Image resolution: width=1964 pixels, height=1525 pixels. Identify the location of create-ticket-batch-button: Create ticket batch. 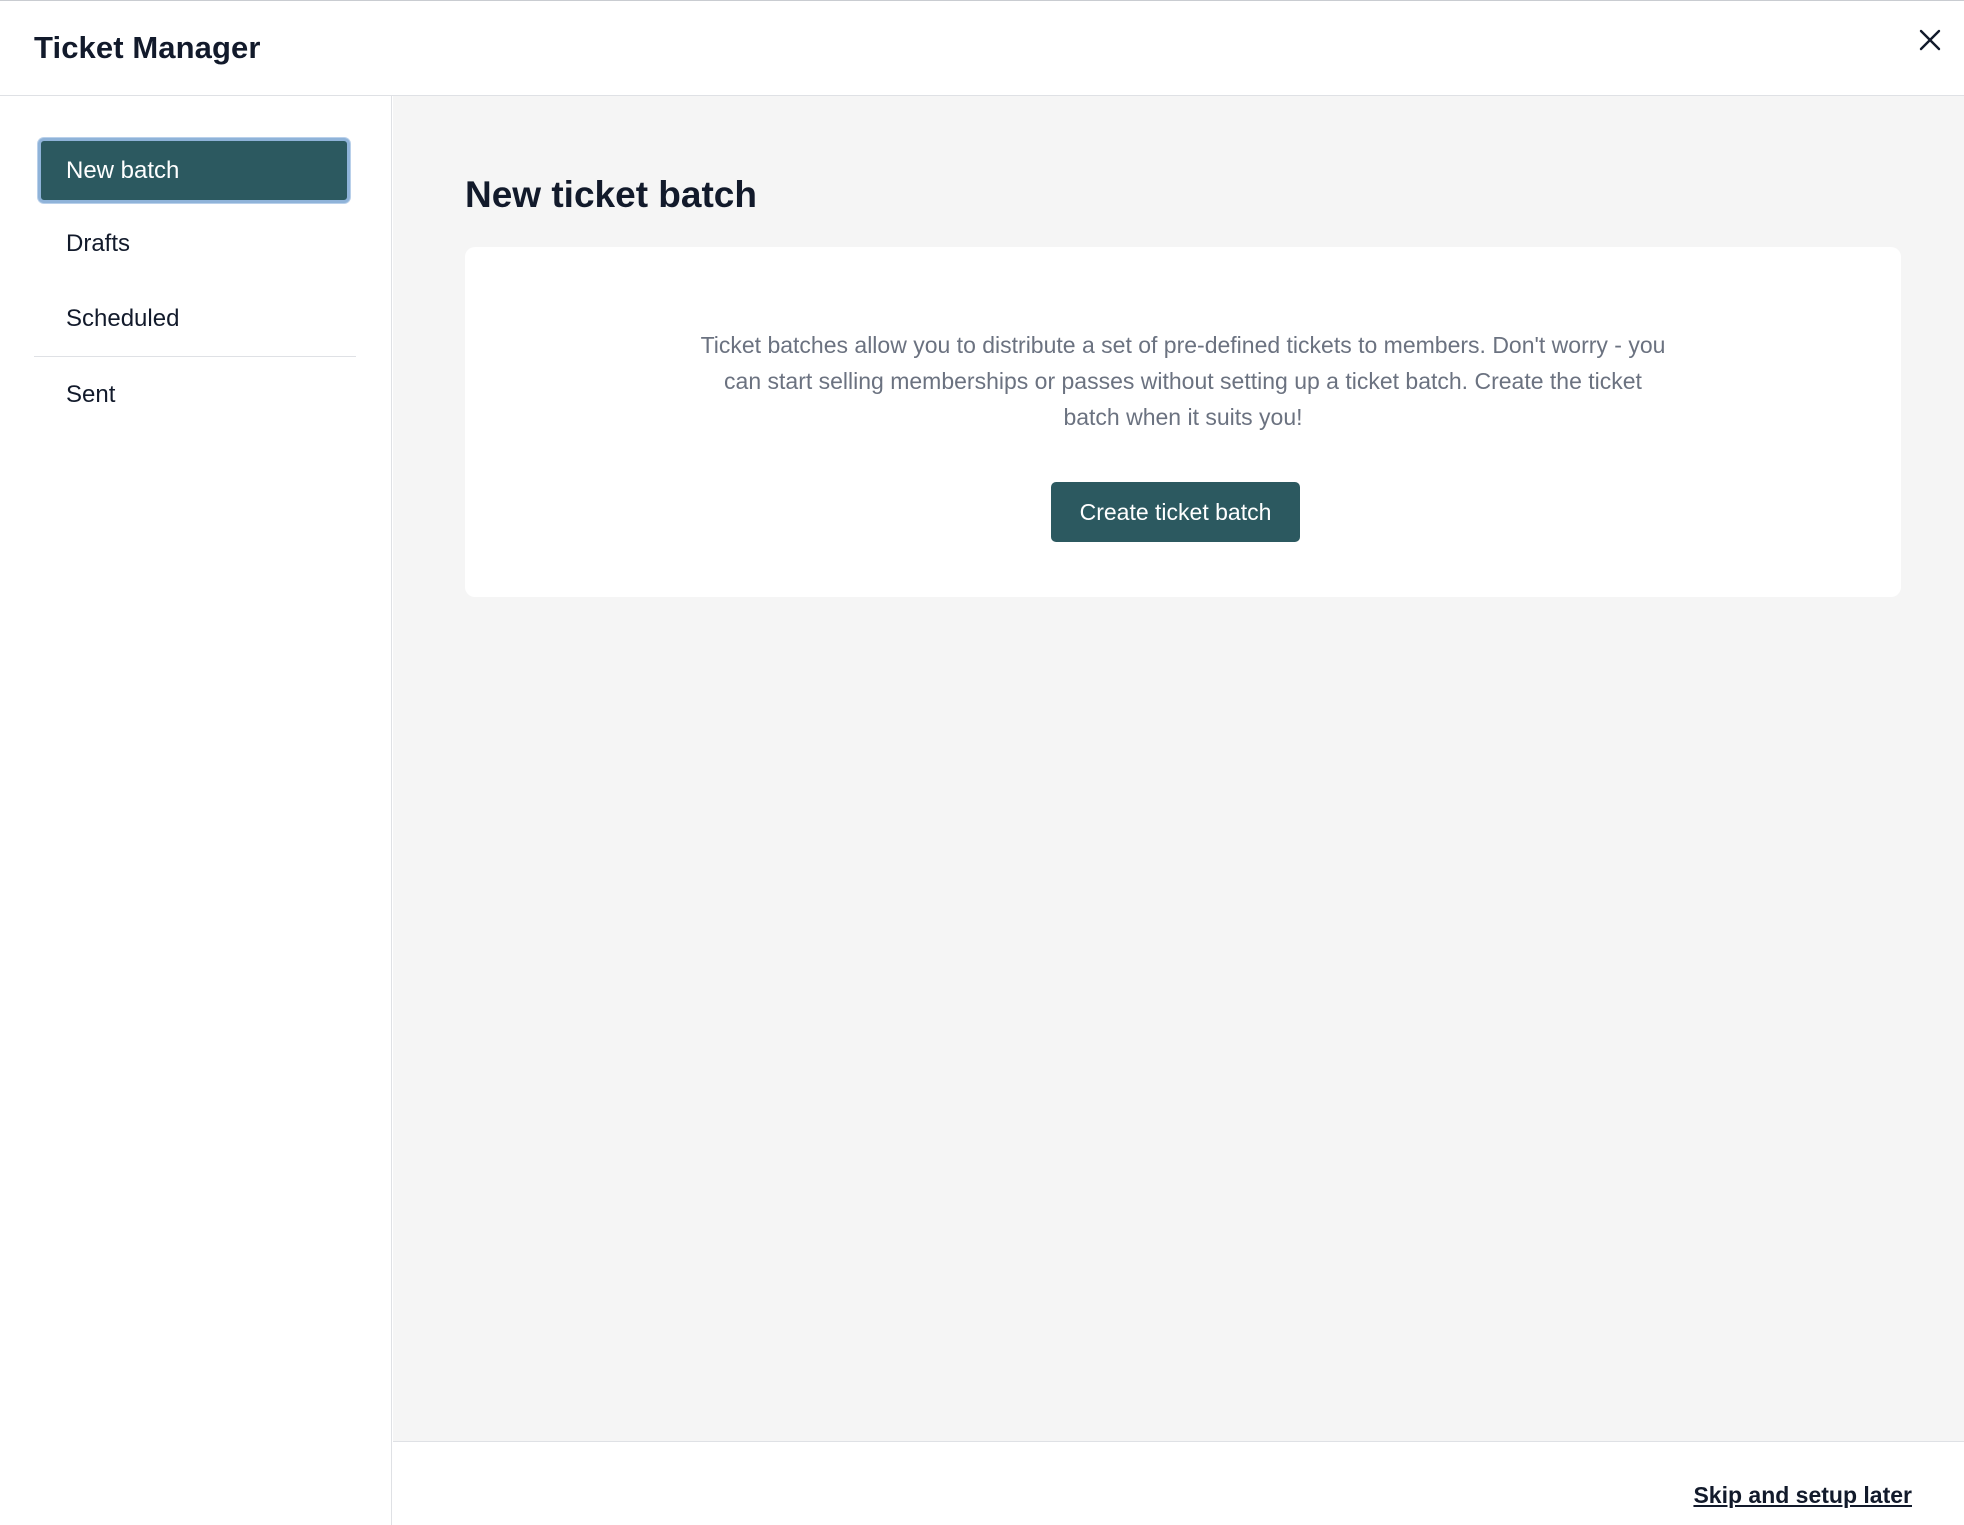
(1175, 512).